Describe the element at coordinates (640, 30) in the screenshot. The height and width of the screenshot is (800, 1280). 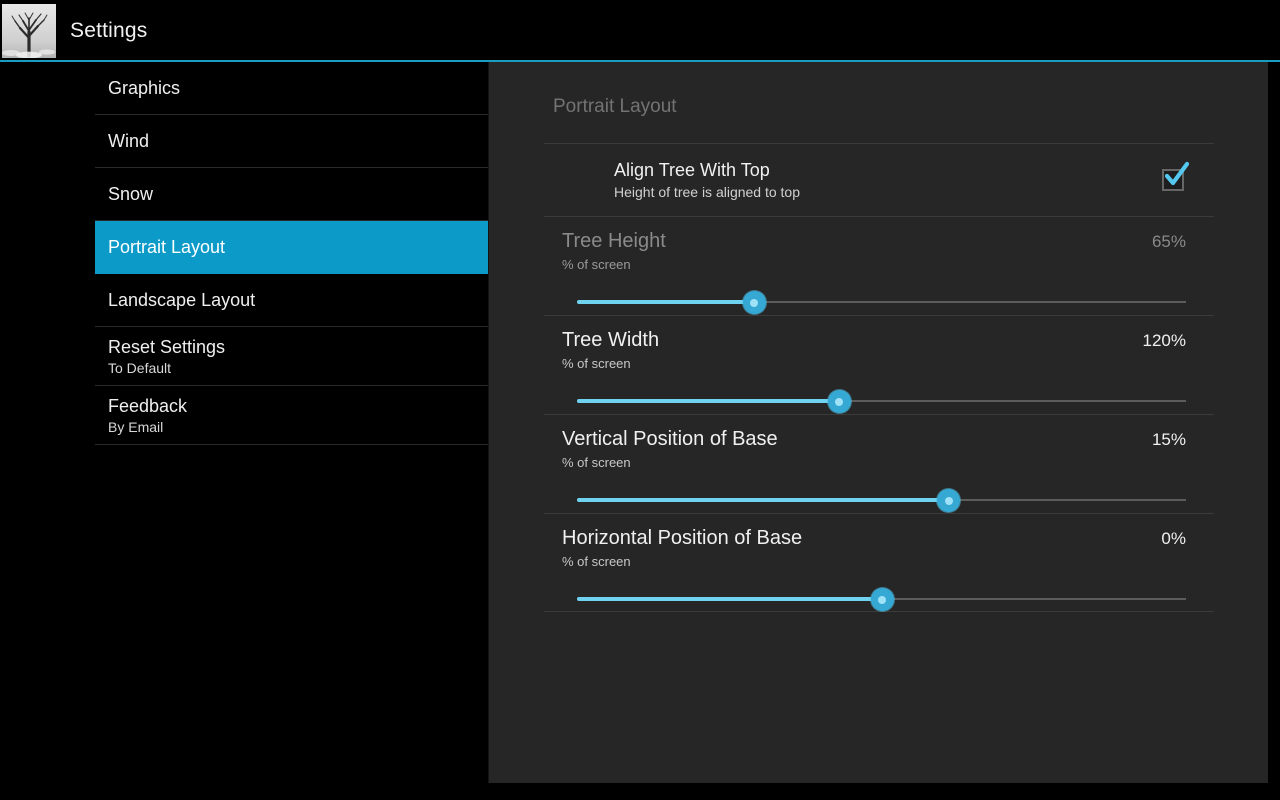
I see `action-bar: Settings` at that location.